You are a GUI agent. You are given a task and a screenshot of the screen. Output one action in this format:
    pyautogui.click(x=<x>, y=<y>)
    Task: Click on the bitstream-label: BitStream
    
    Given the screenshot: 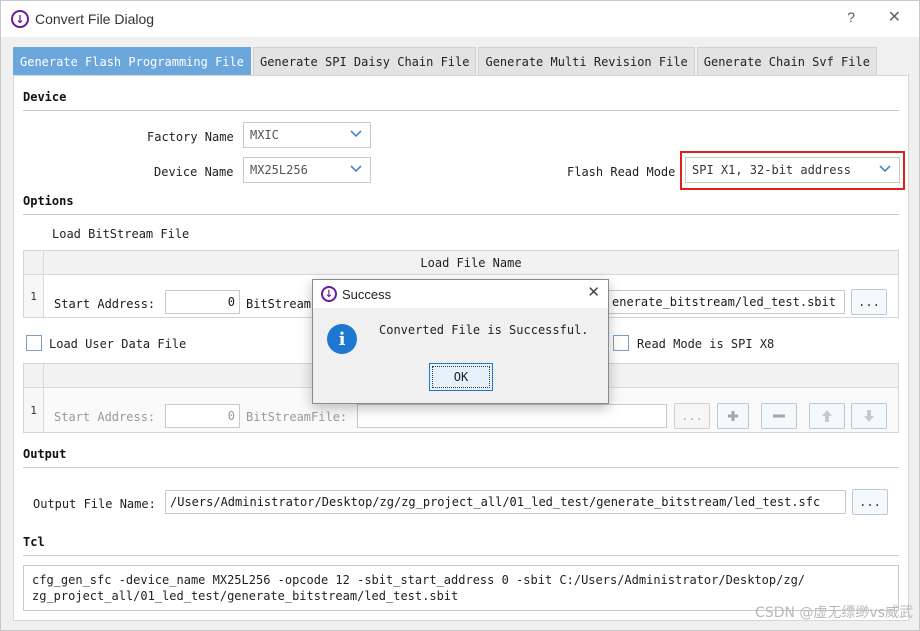 What is the action you would take?
    pyautogui.click(x=279, y=304)
    